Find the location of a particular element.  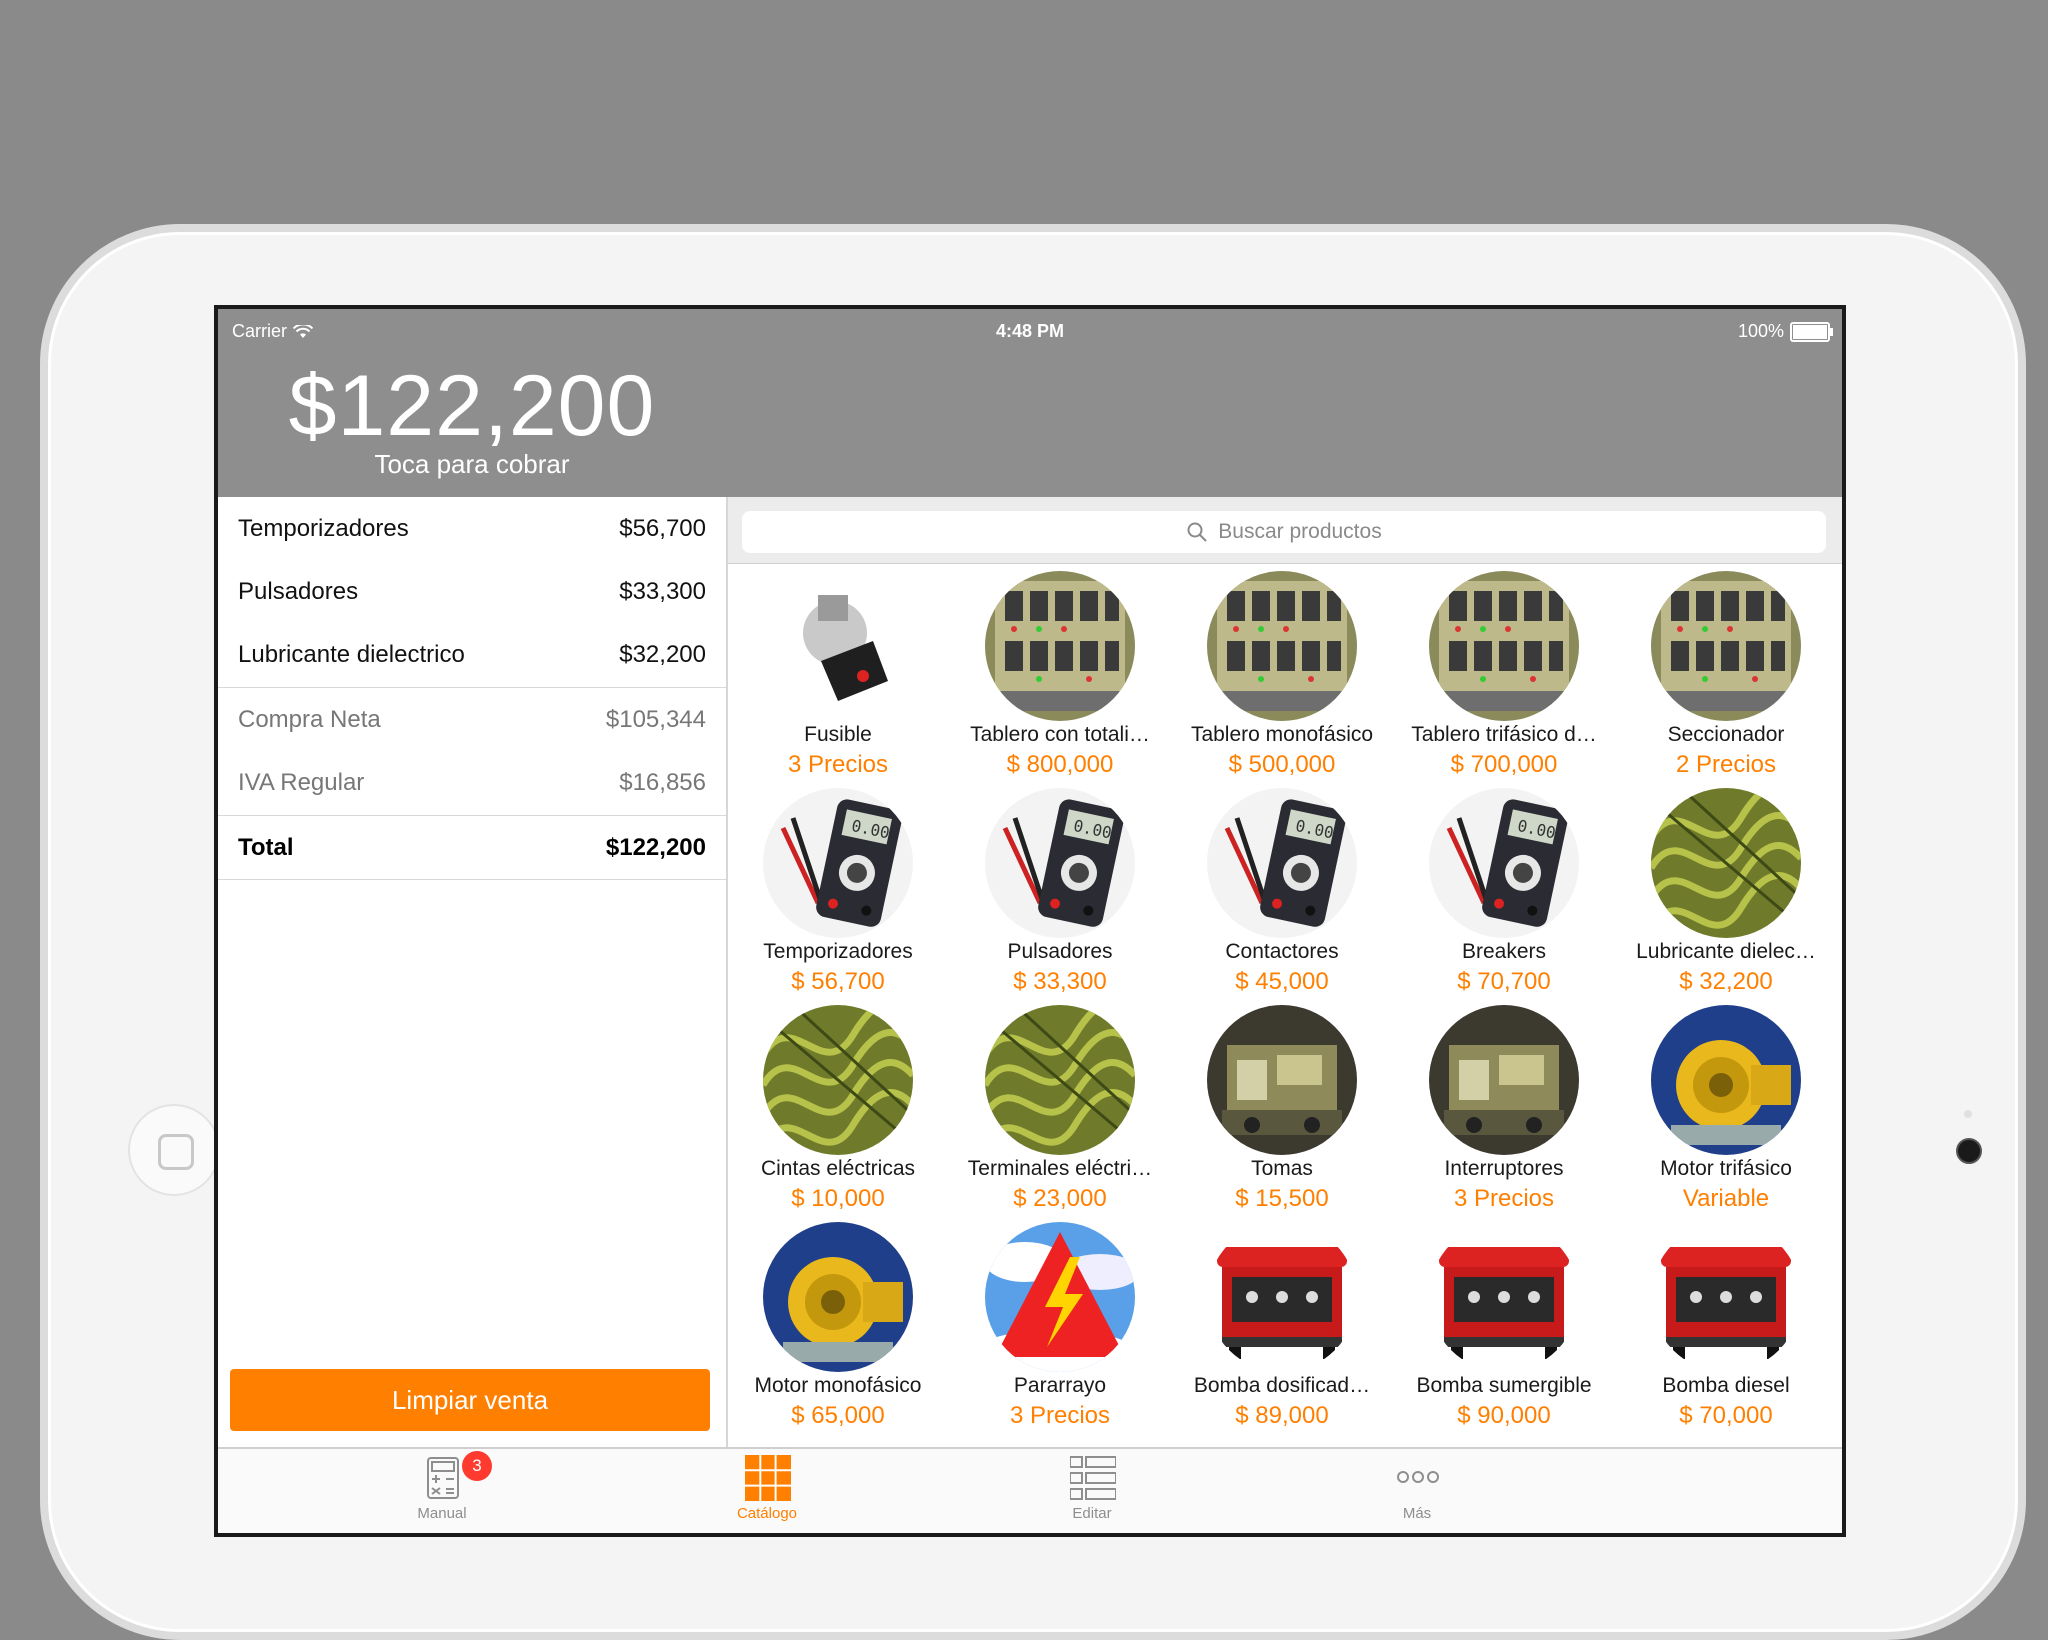

product-tile: Tablero trifásico d… $ 700,000 is located at coordinates (1504, 672).